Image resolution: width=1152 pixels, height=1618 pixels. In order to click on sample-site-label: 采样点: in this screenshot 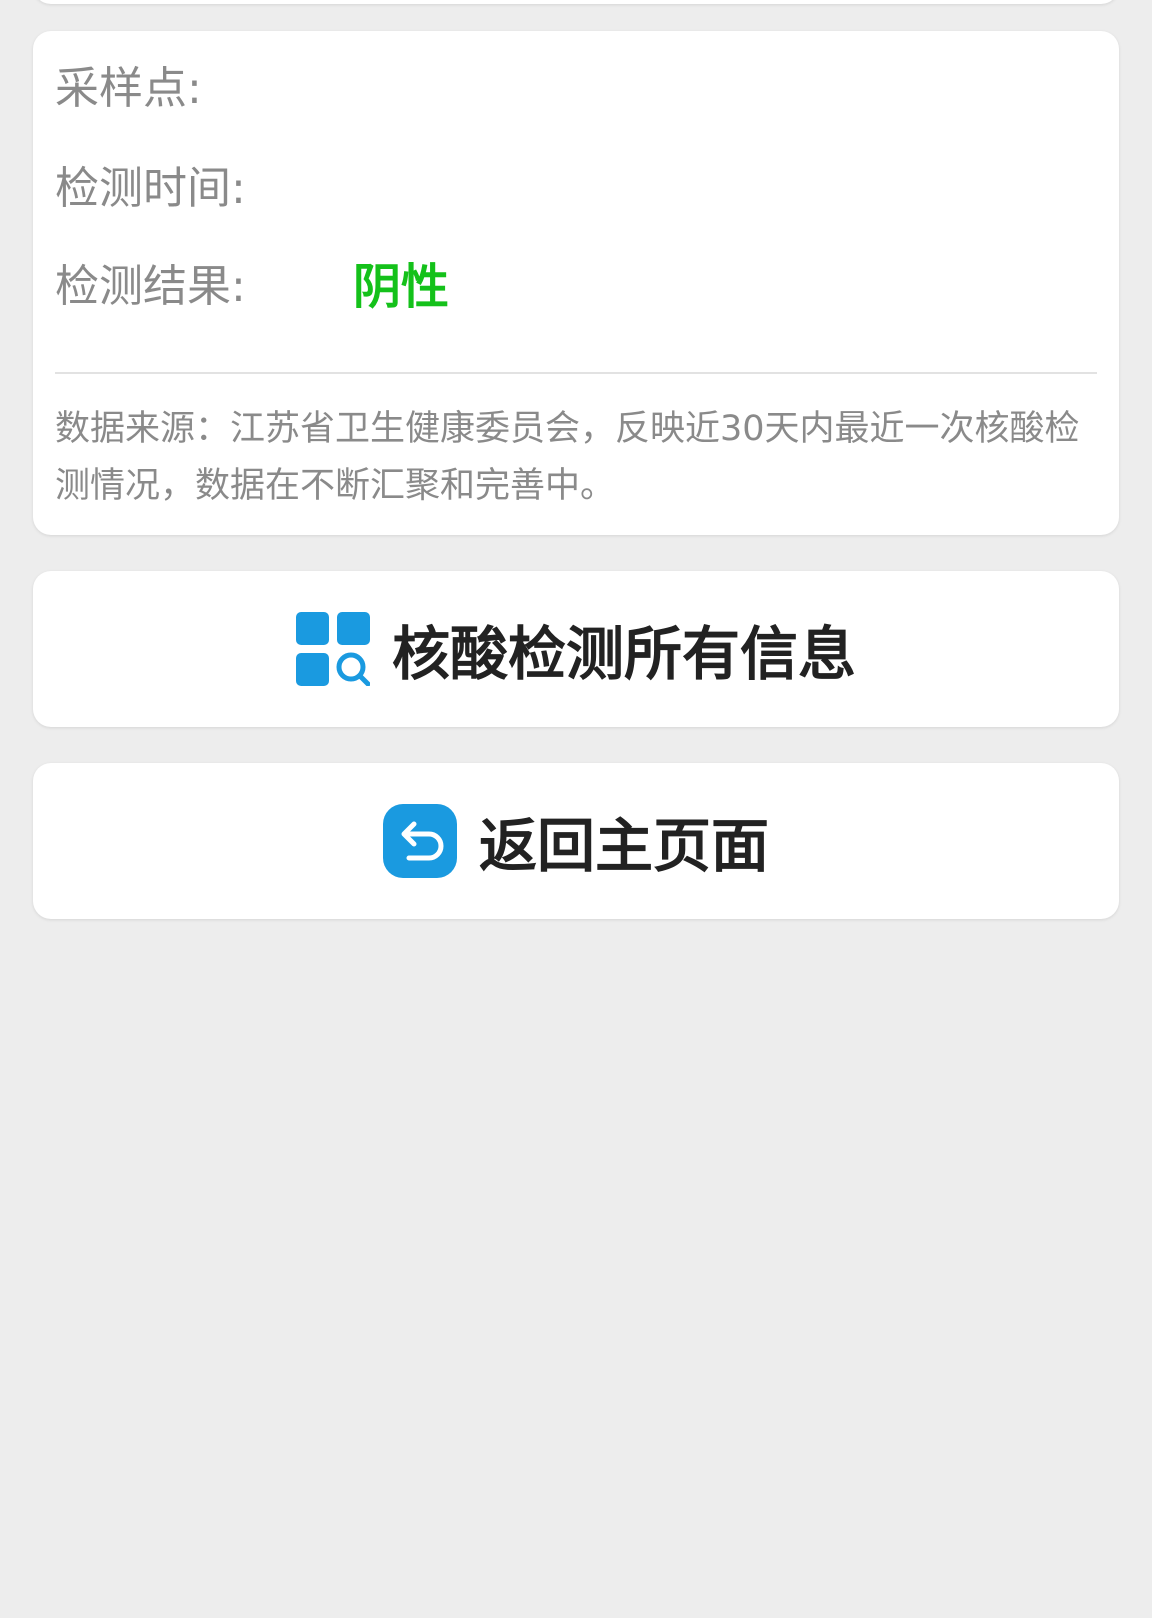, I will do `click(128, 88)`.